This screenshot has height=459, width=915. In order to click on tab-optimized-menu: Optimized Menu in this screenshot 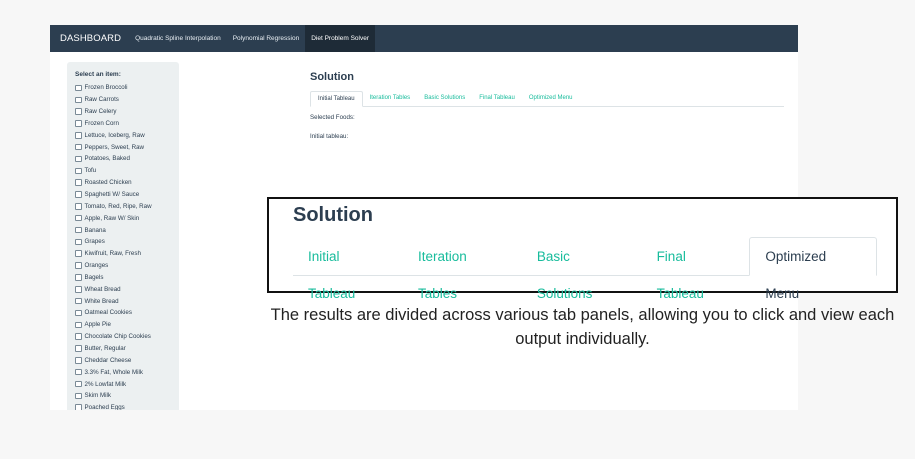, I will do `click(551, 98)`.